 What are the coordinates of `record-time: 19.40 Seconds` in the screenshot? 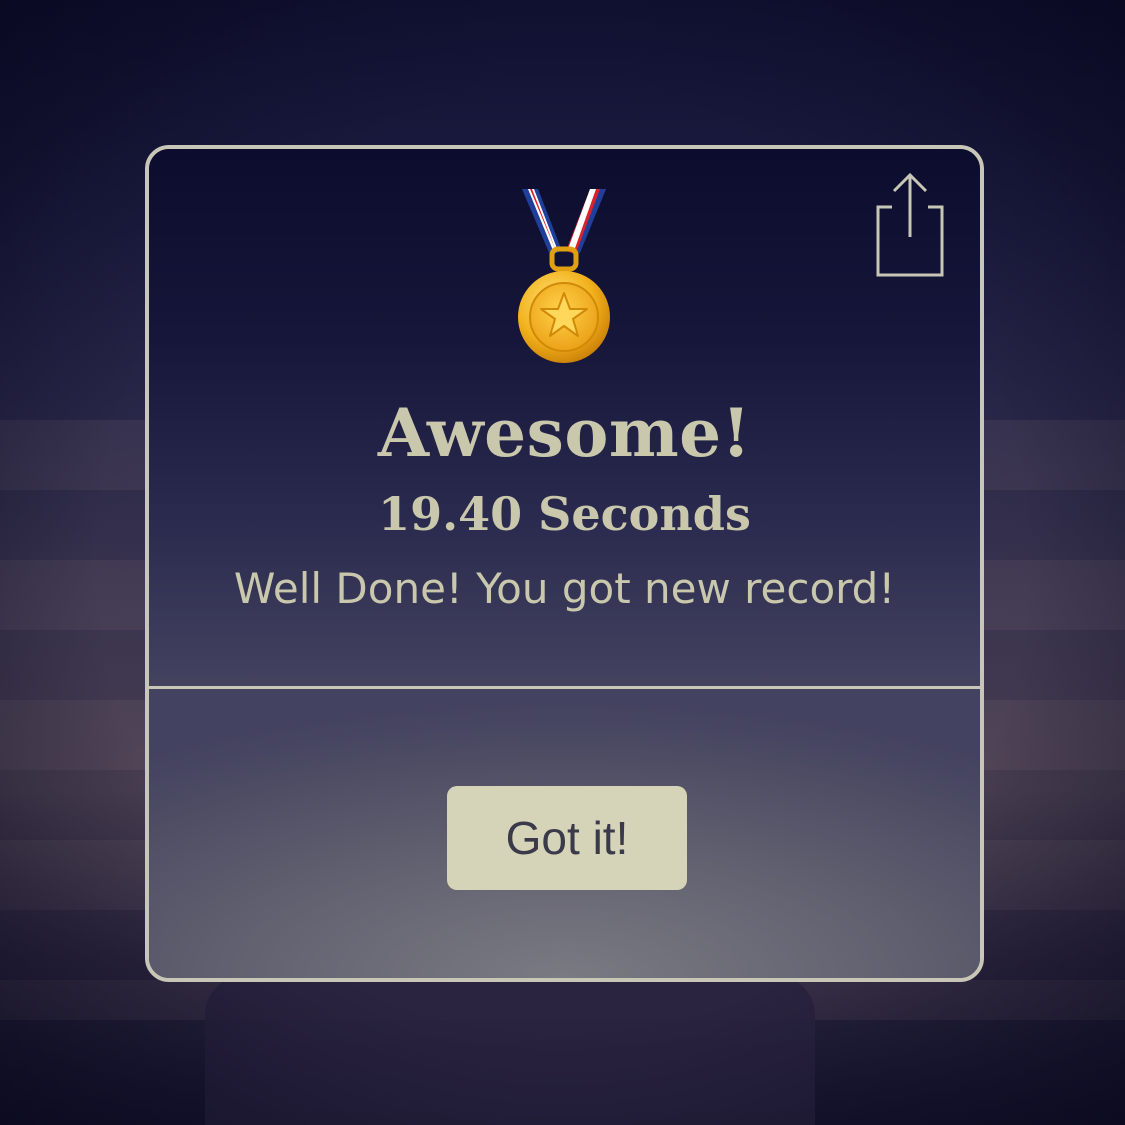 It's located at (564, 514).